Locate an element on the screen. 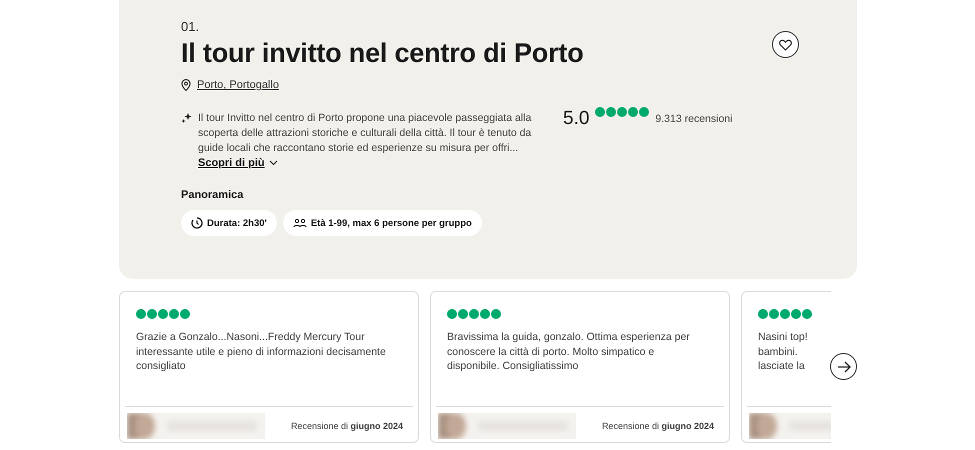  review-text: Grazie a Gonzalo...Nasoni...Freddy Mercury Tour interessante utile e pieno di informazioni decisamente consigliato is located at coordinates (261, 352).